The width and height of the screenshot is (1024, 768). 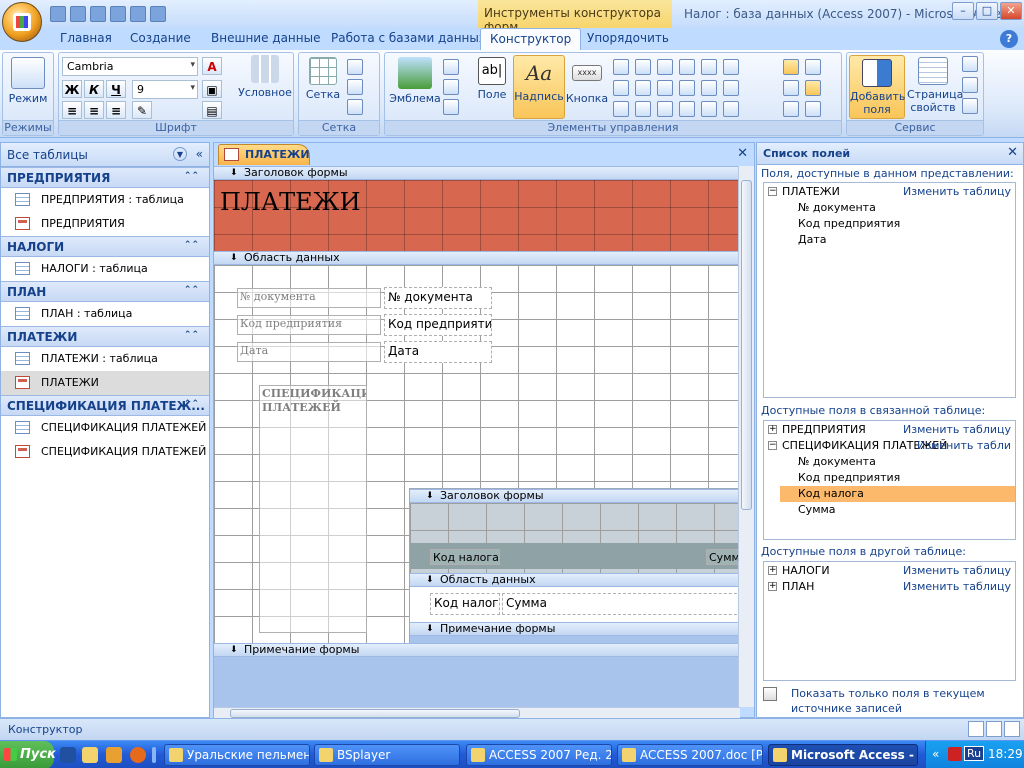 I want to click on show-source-only-icon, so click(x=770, y=694).